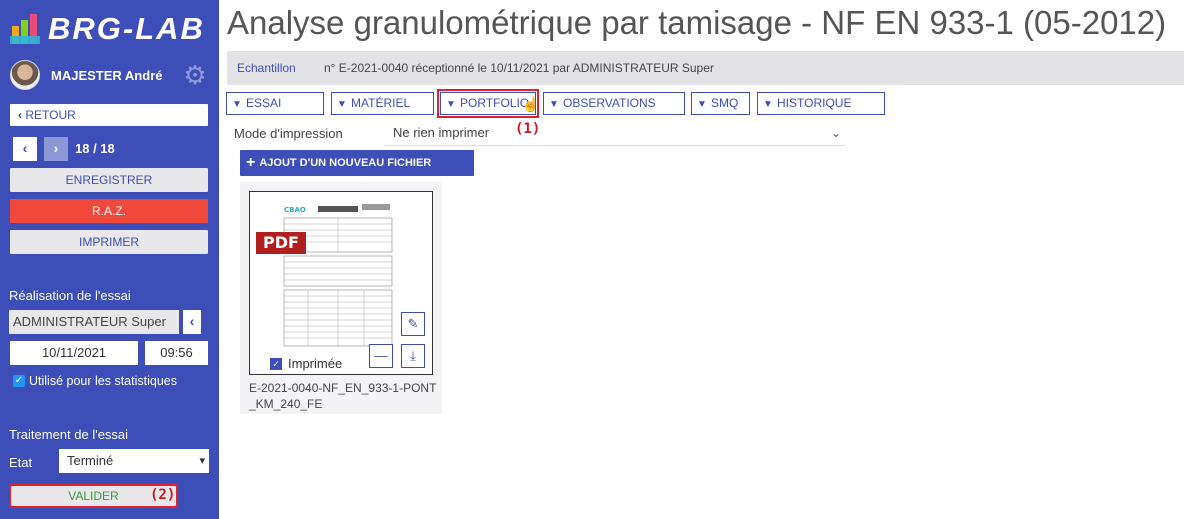 The height and width of the screenshot is (519, 1184). Describe the element at coordinates (50, 115) in the screenshot. I see `back-label: RETOUR` at that location.